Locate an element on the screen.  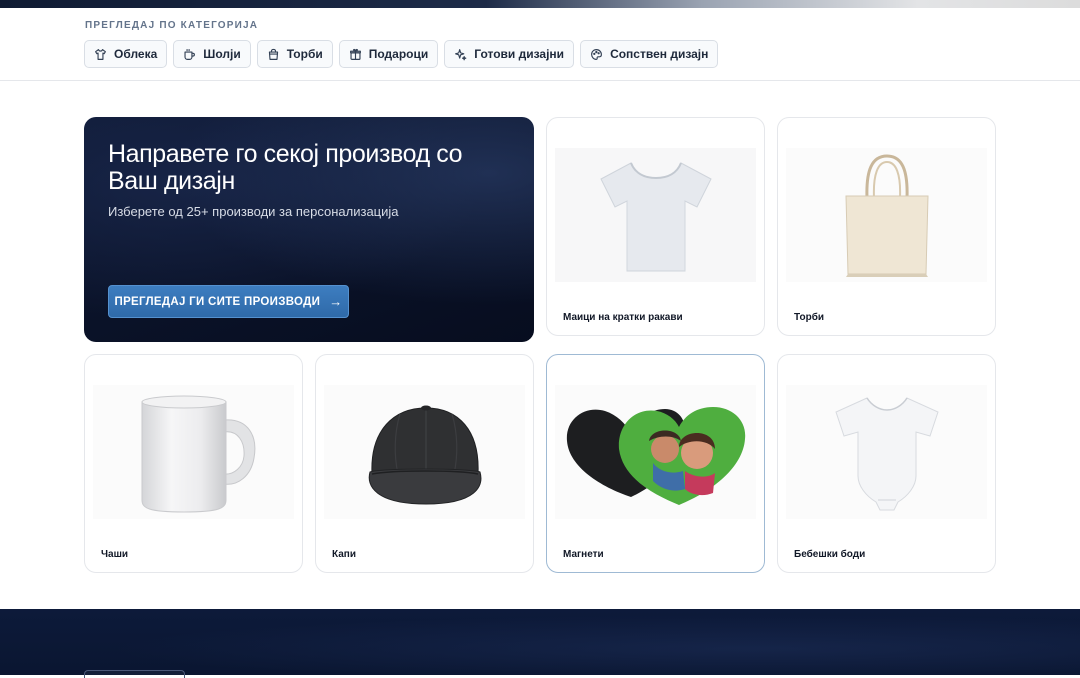
heart-magnets-image is located at coordinates (655, 452).